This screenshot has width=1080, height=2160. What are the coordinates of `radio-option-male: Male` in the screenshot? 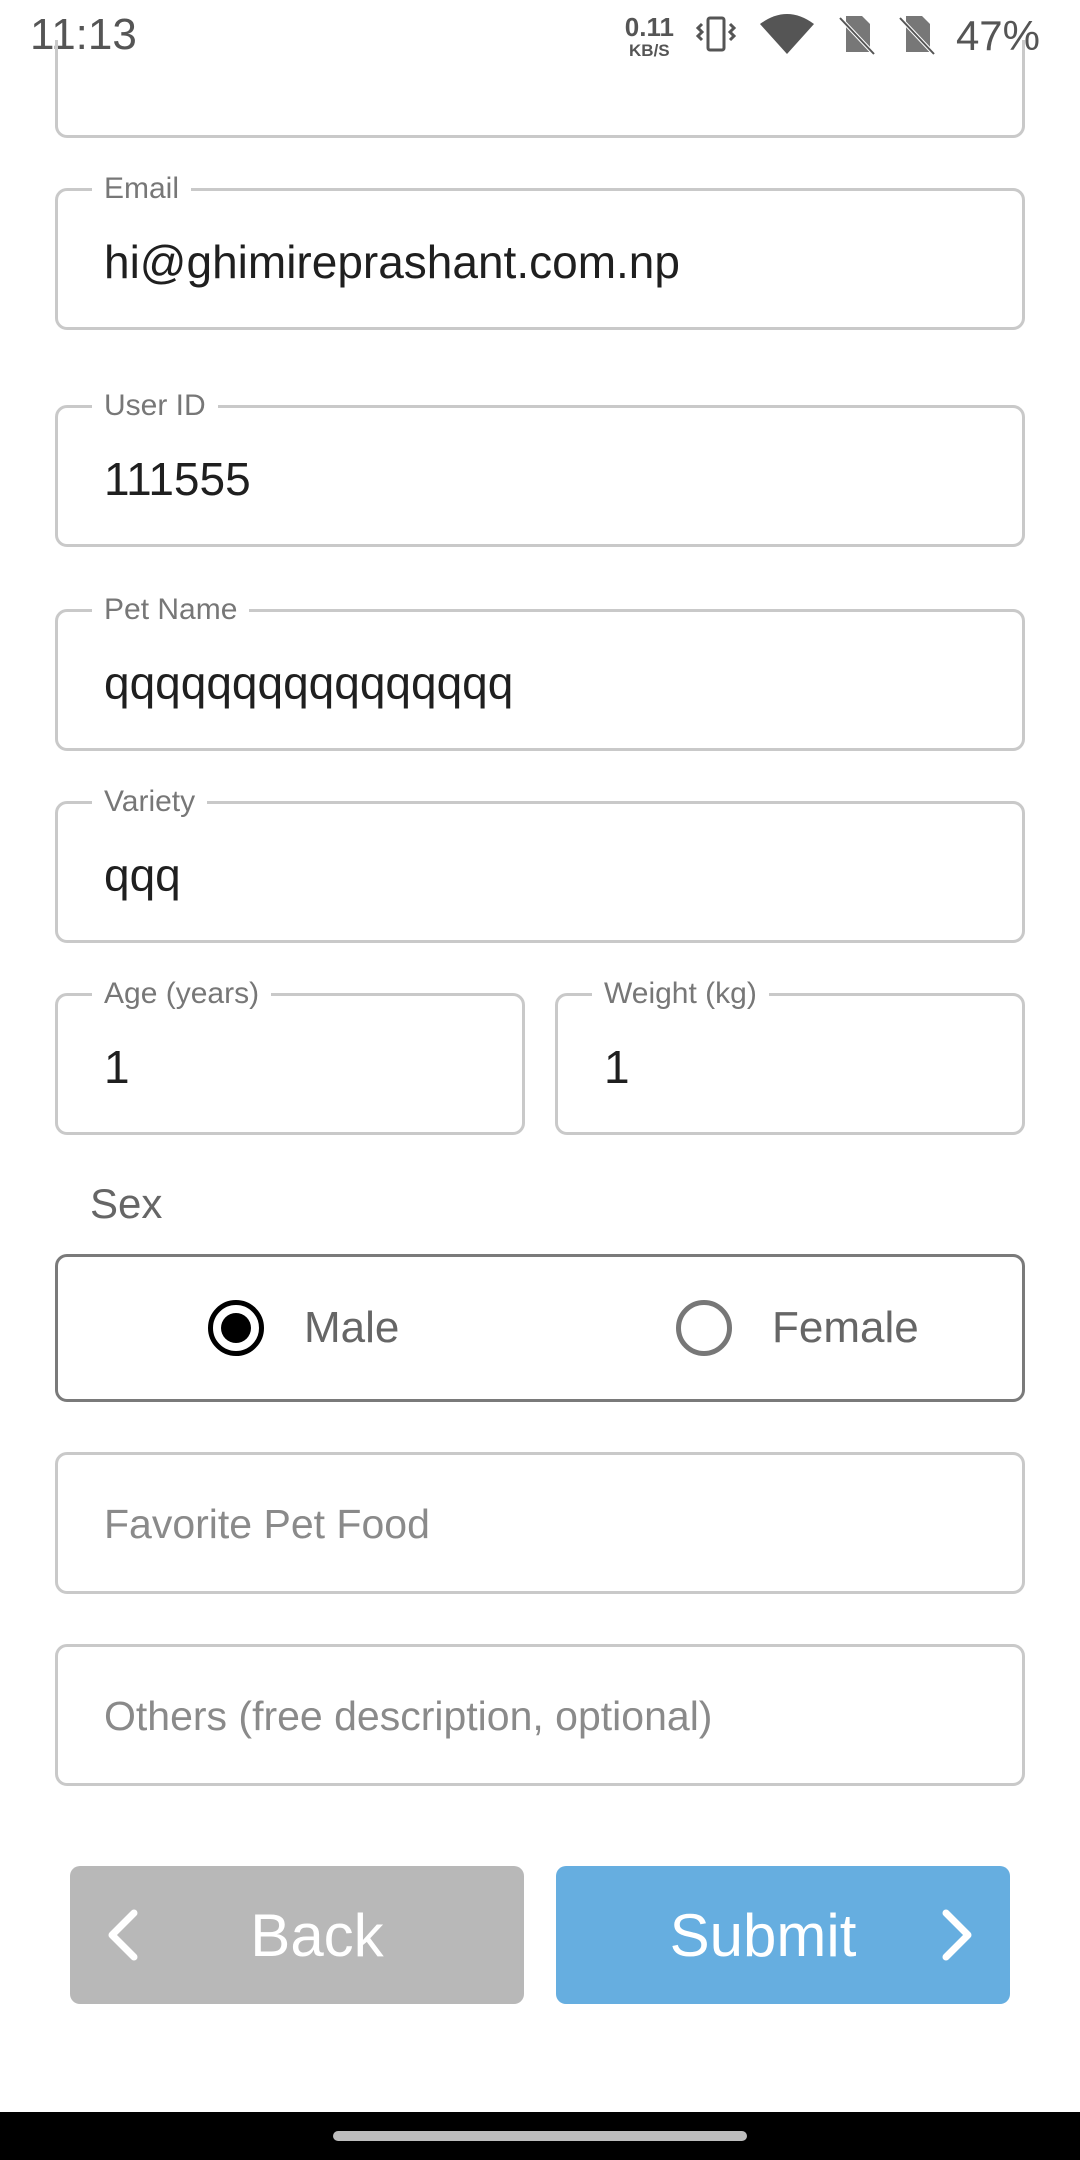 It's located at (303, 1328).